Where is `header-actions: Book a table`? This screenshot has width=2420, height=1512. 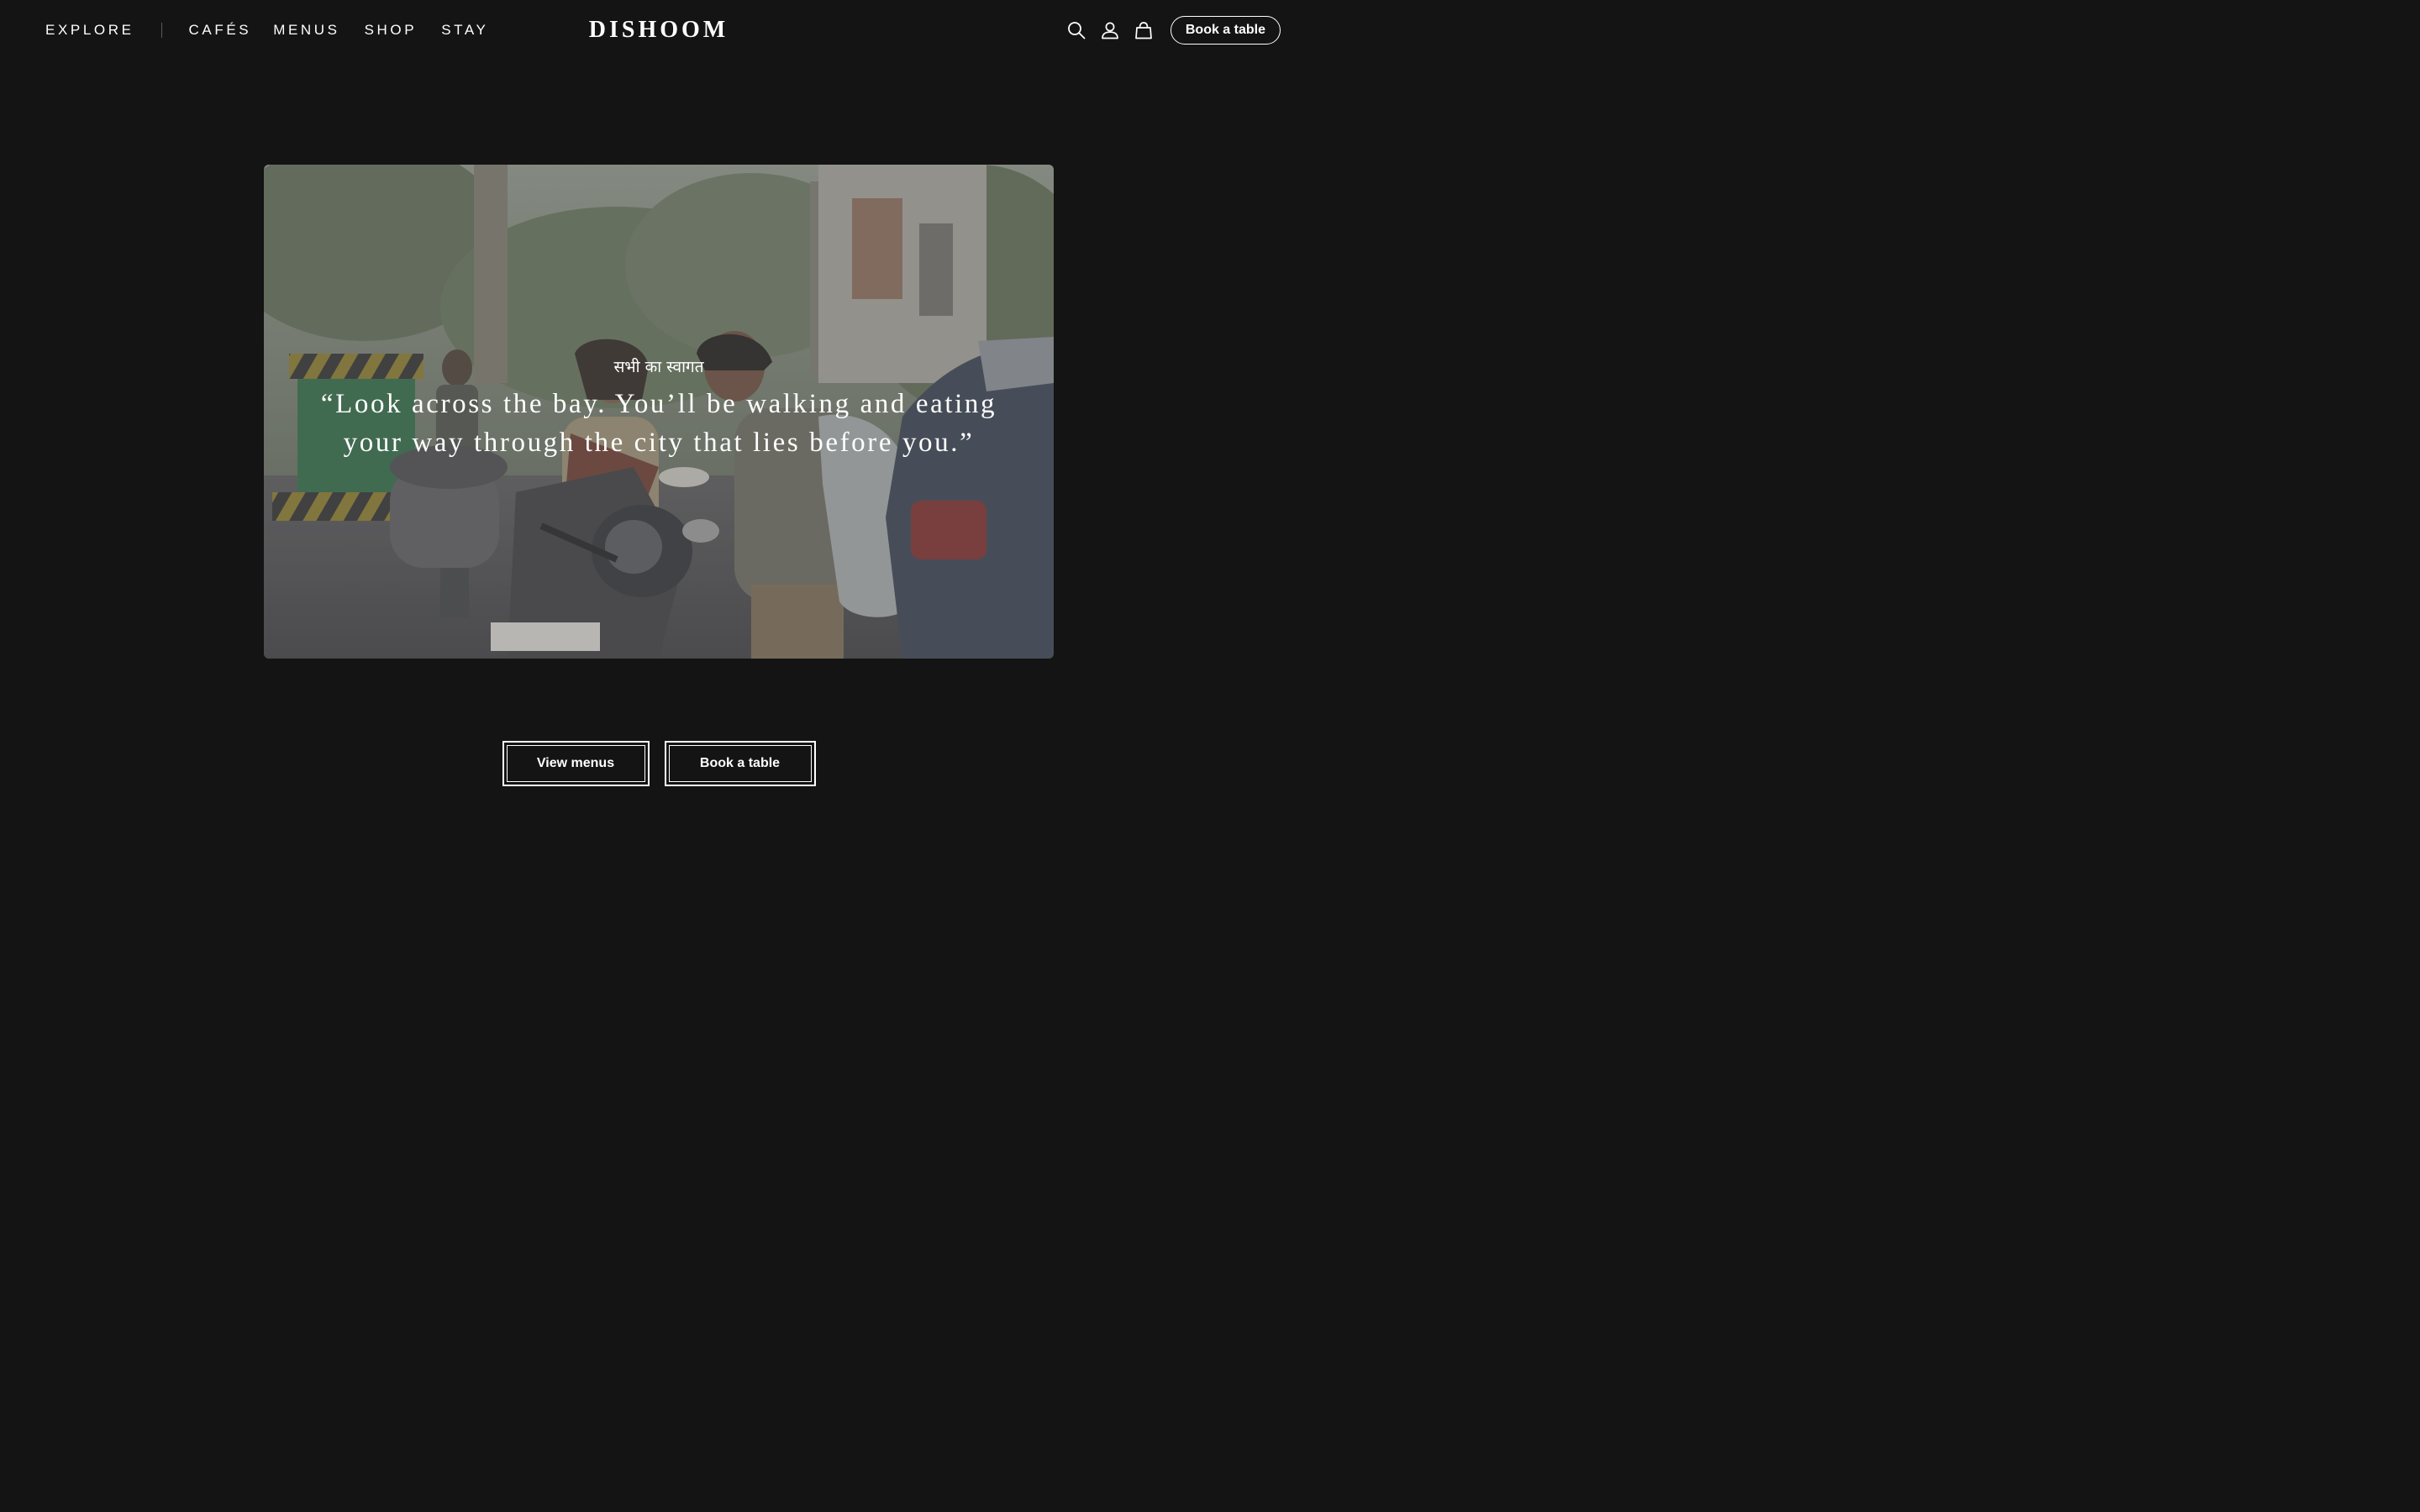
header-actions: Book a table is located at coordinates (1173, 30).